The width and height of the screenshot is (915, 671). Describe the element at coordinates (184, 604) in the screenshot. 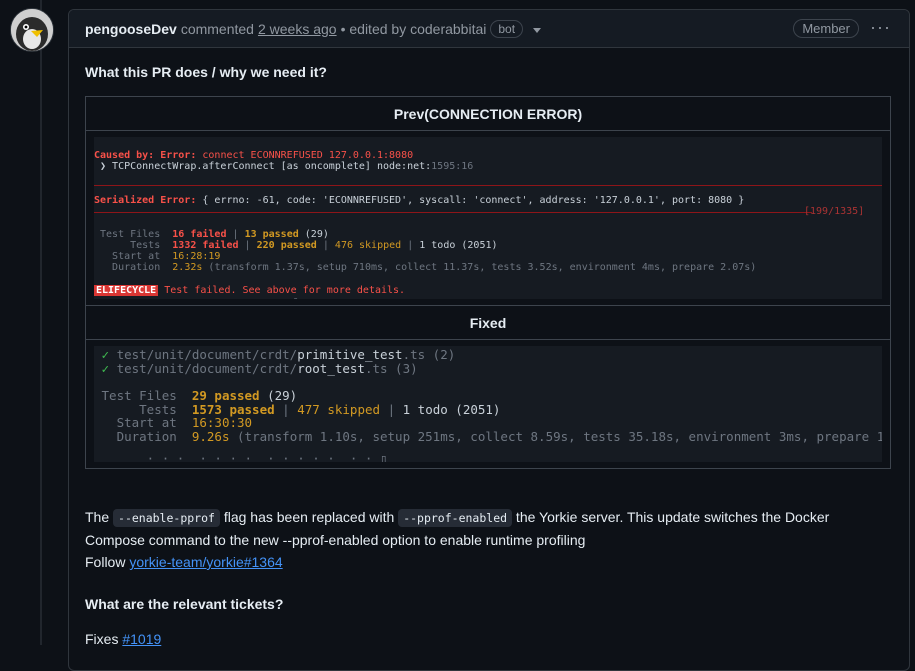

I see `heading-relevant-tickets: What are the relevant tickets?` at that location.